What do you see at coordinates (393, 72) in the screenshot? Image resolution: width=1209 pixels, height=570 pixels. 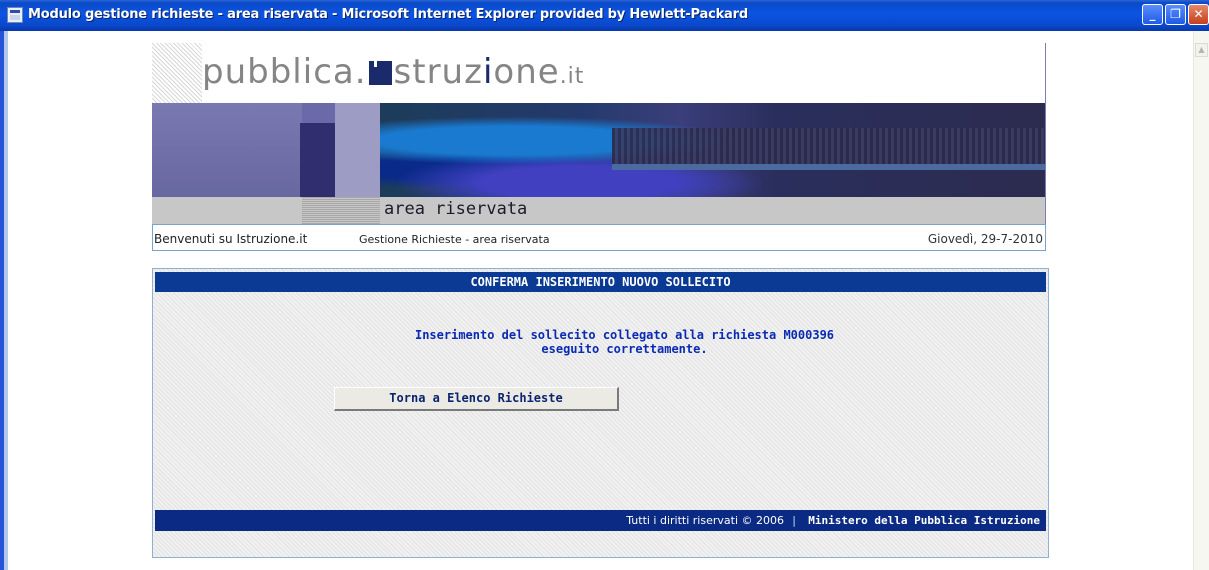 I see `site-logo: pubblica. struzione.it` at bounding box center [393, 72].